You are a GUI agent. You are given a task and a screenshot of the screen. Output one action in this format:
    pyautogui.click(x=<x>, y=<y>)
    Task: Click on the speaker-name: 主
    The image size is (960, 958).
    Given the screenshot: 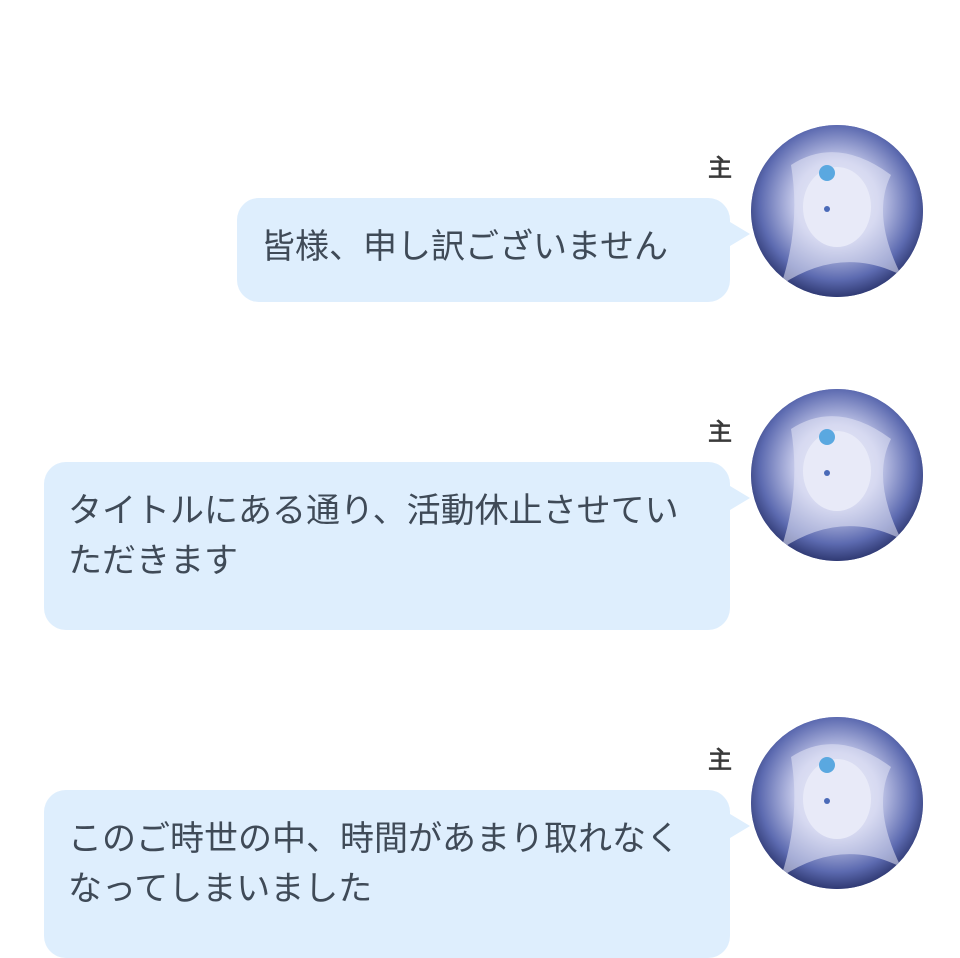 What is the action you would take?
    pyautogui.click(x=720, y=760)
    